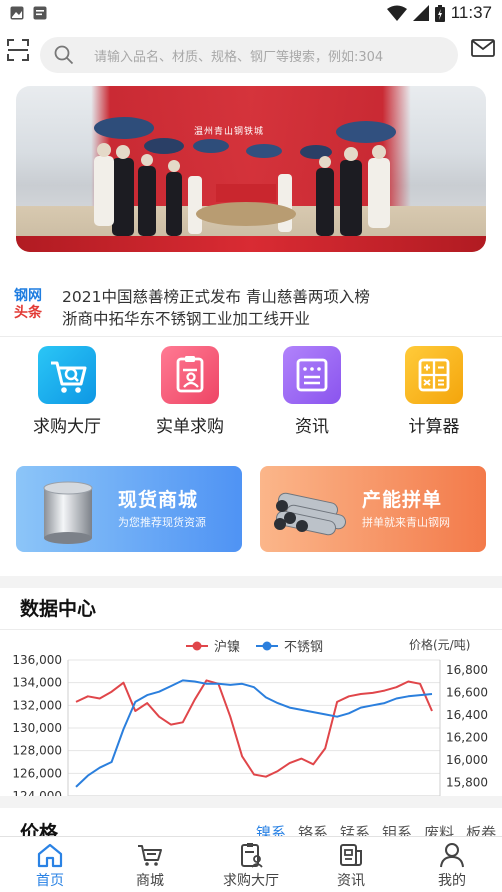 Image resolution: width=502 pixels, height=892 pixels. I want to click on signal-icon, so click(420, 13).